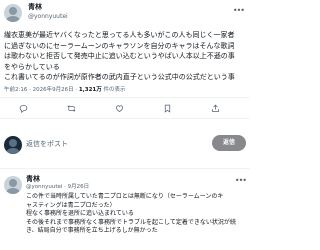 This screenshot has height=250, width=320. I want to click on views-count: 1,321万, so click(90, 90).